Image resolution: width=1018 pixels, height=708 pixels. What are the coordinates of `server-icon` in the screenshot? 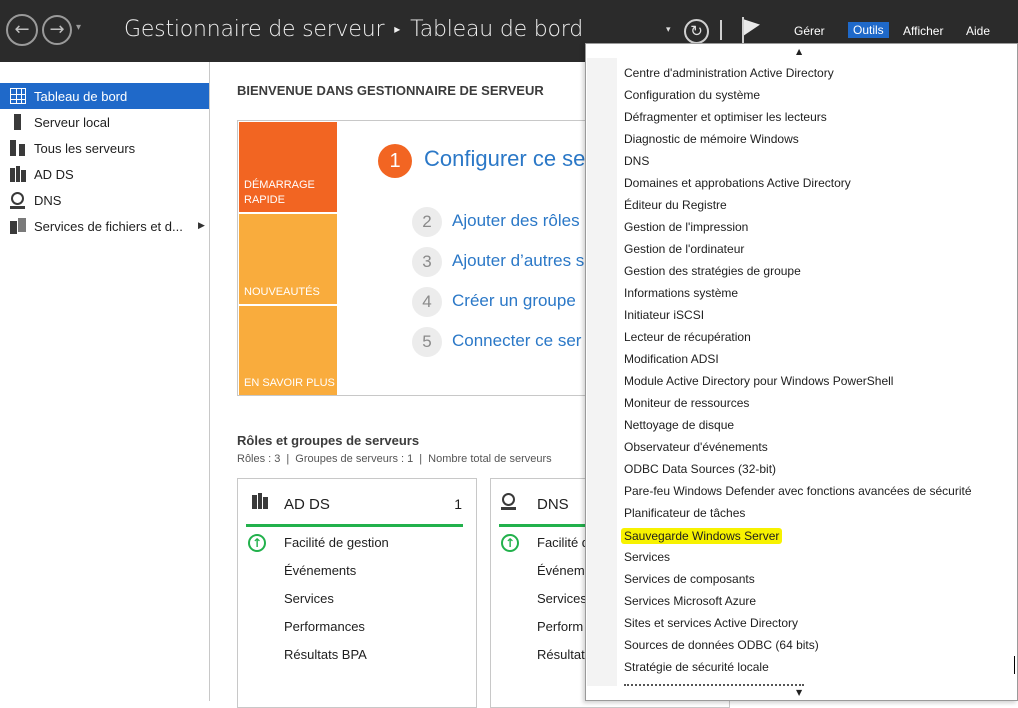 It's located at (17, 122).